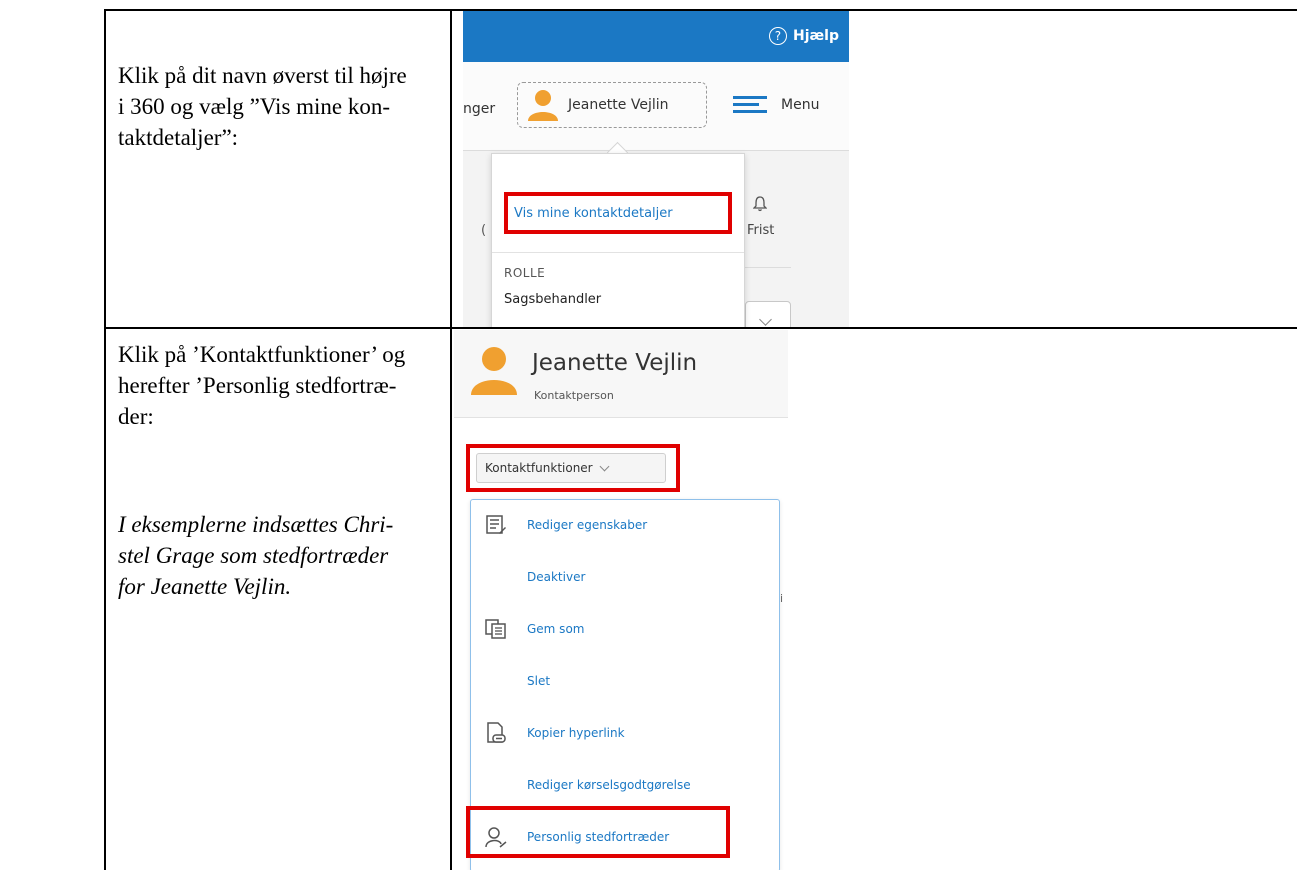 This screenshot has width=1297, height=870. What do you see at coordinates (178, 137) in the screenshot?
I see `row1-line-3: taktdetaljer”:` at bounding box center [178, 137].